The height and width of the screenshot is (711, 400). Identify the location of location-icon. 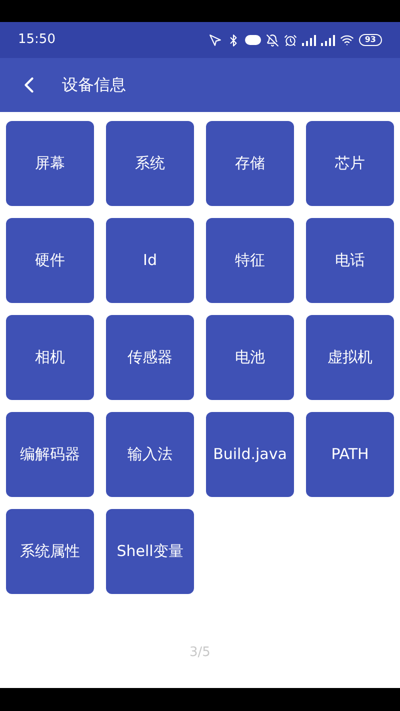
(215, 40).